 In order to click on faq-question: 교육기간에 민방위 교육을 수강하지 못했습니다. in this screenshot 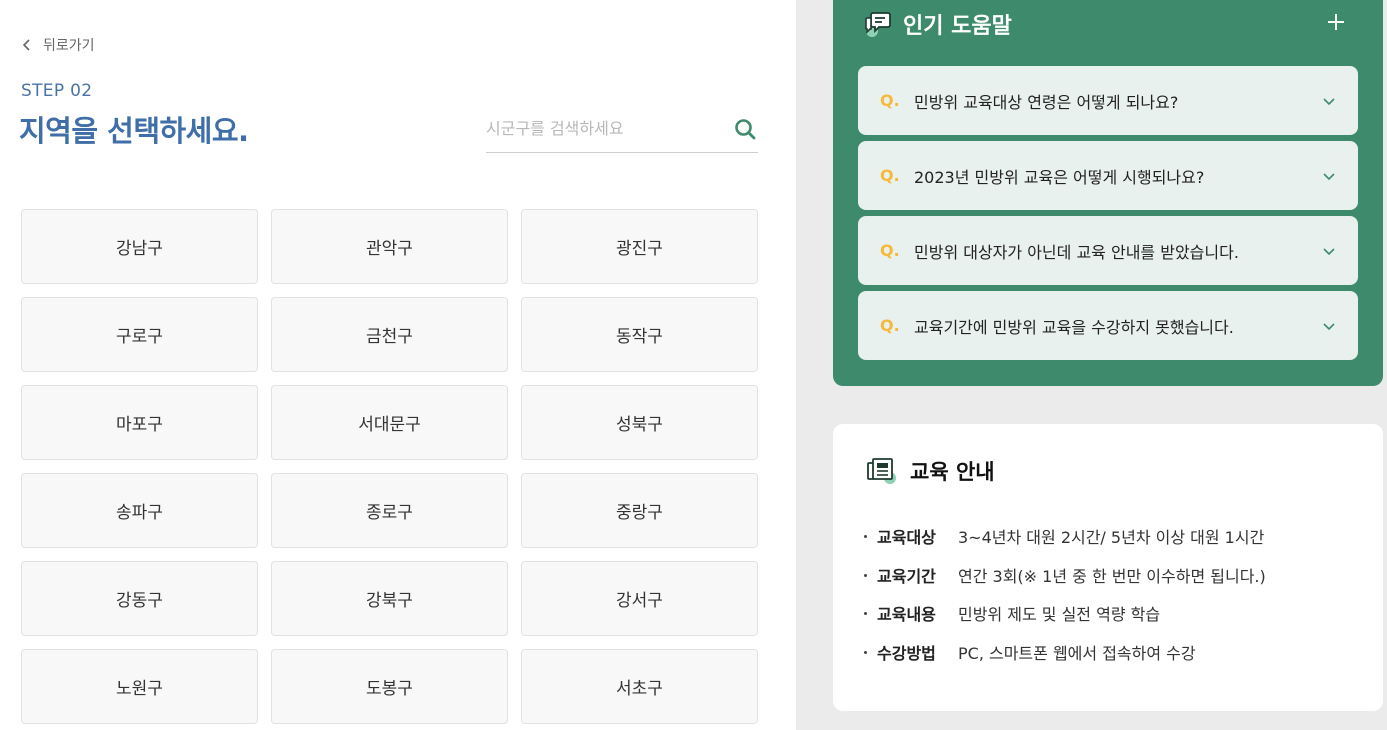, I will do `click(1074, 327)`.